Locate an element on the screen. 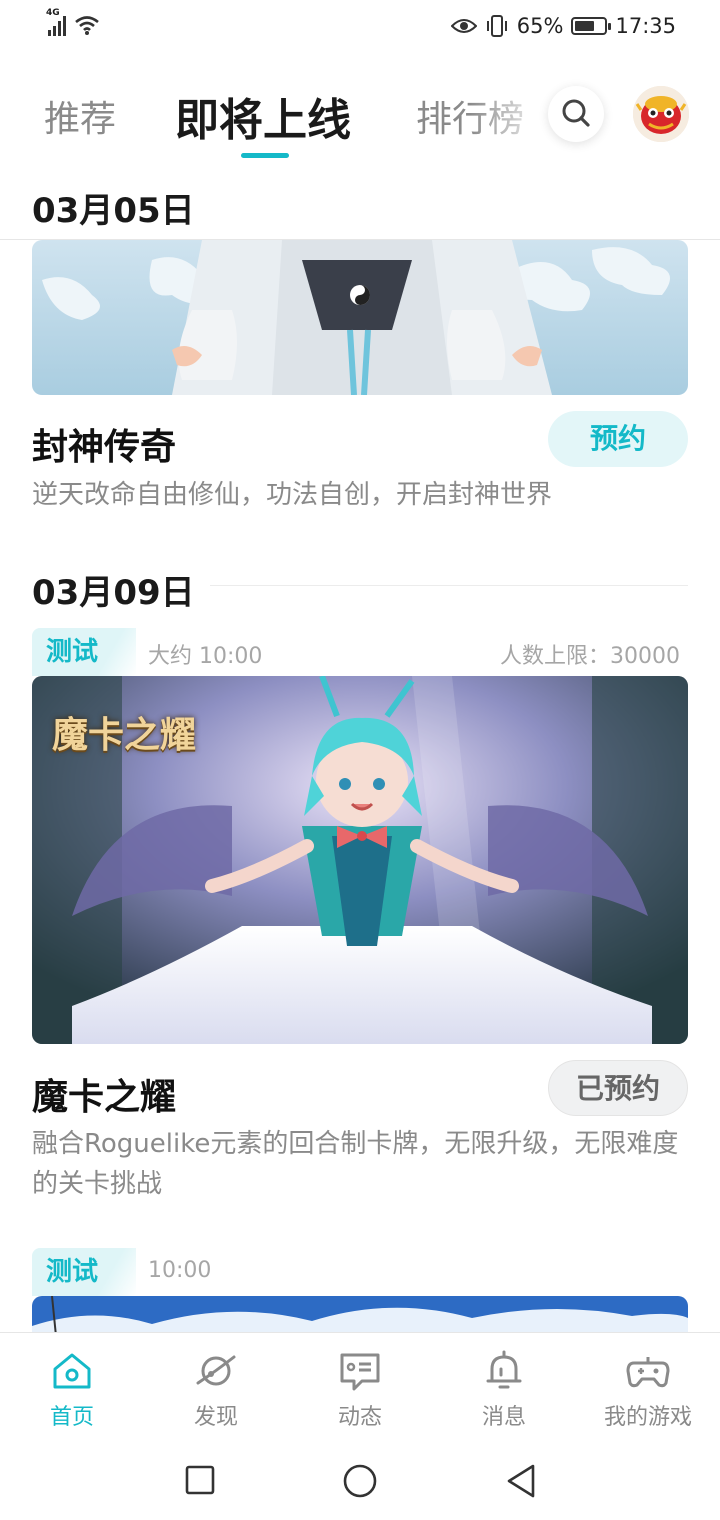 The image size is (720, 1520). nav-my-games: 我的游戏 is located at coordinates (648, 1390).